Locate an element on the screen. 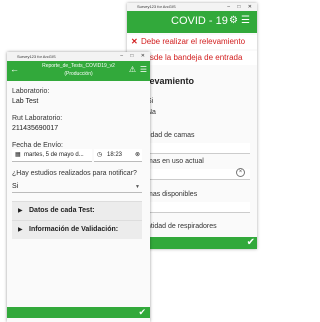  laboratorio-label: Laboratorio: is located at coordinates (31, 91).